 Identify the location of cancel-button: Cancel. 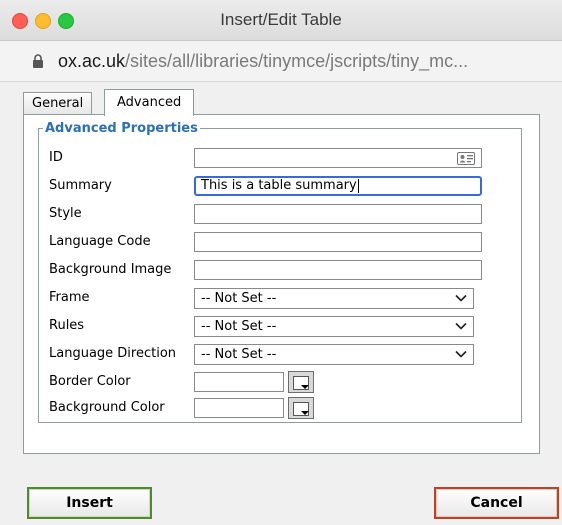
(496, 503).